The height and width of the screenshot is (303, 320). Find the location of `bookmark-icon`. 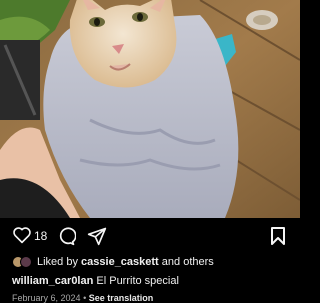

bookmark-icon is located at coordinates (278, 238).